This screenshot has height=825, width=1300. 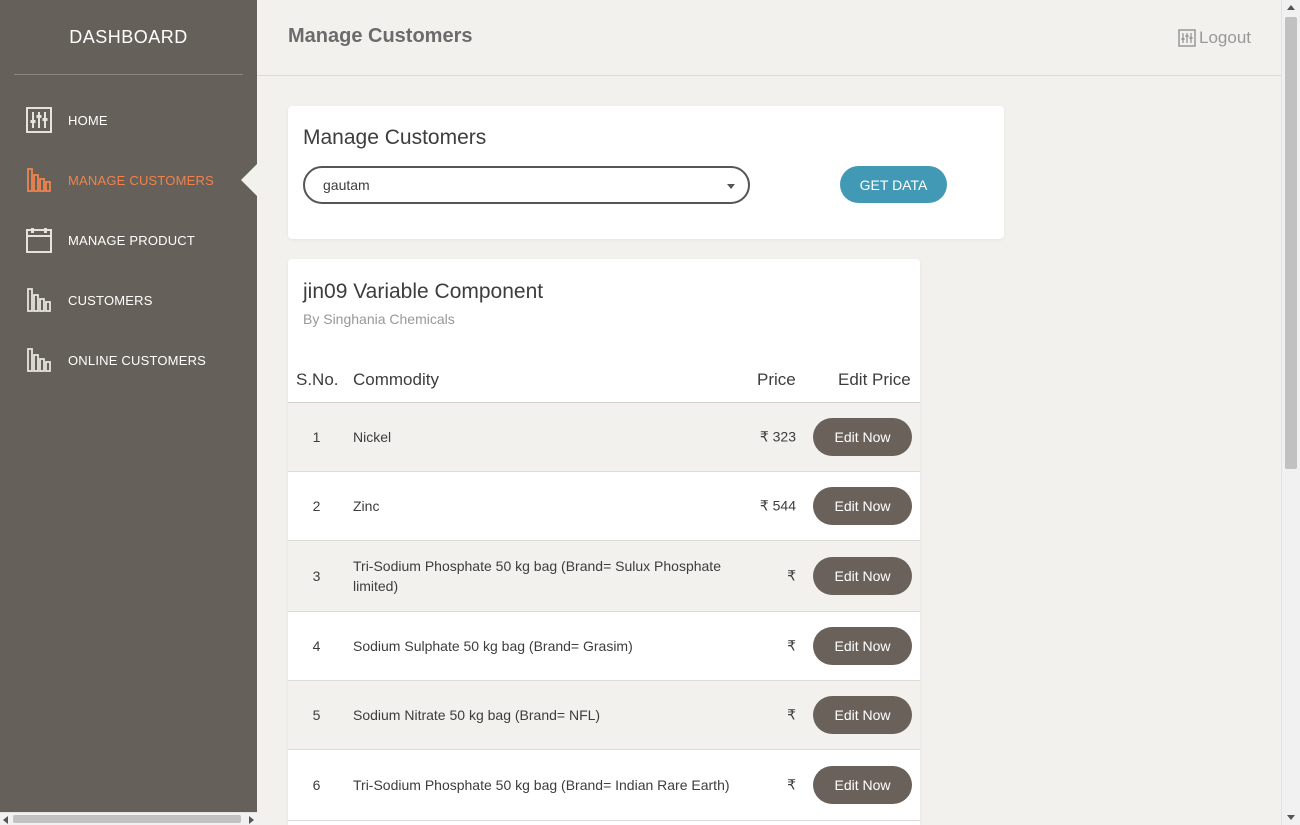 I want to click on logout-label: Logout, so click(x=1225, y=37).